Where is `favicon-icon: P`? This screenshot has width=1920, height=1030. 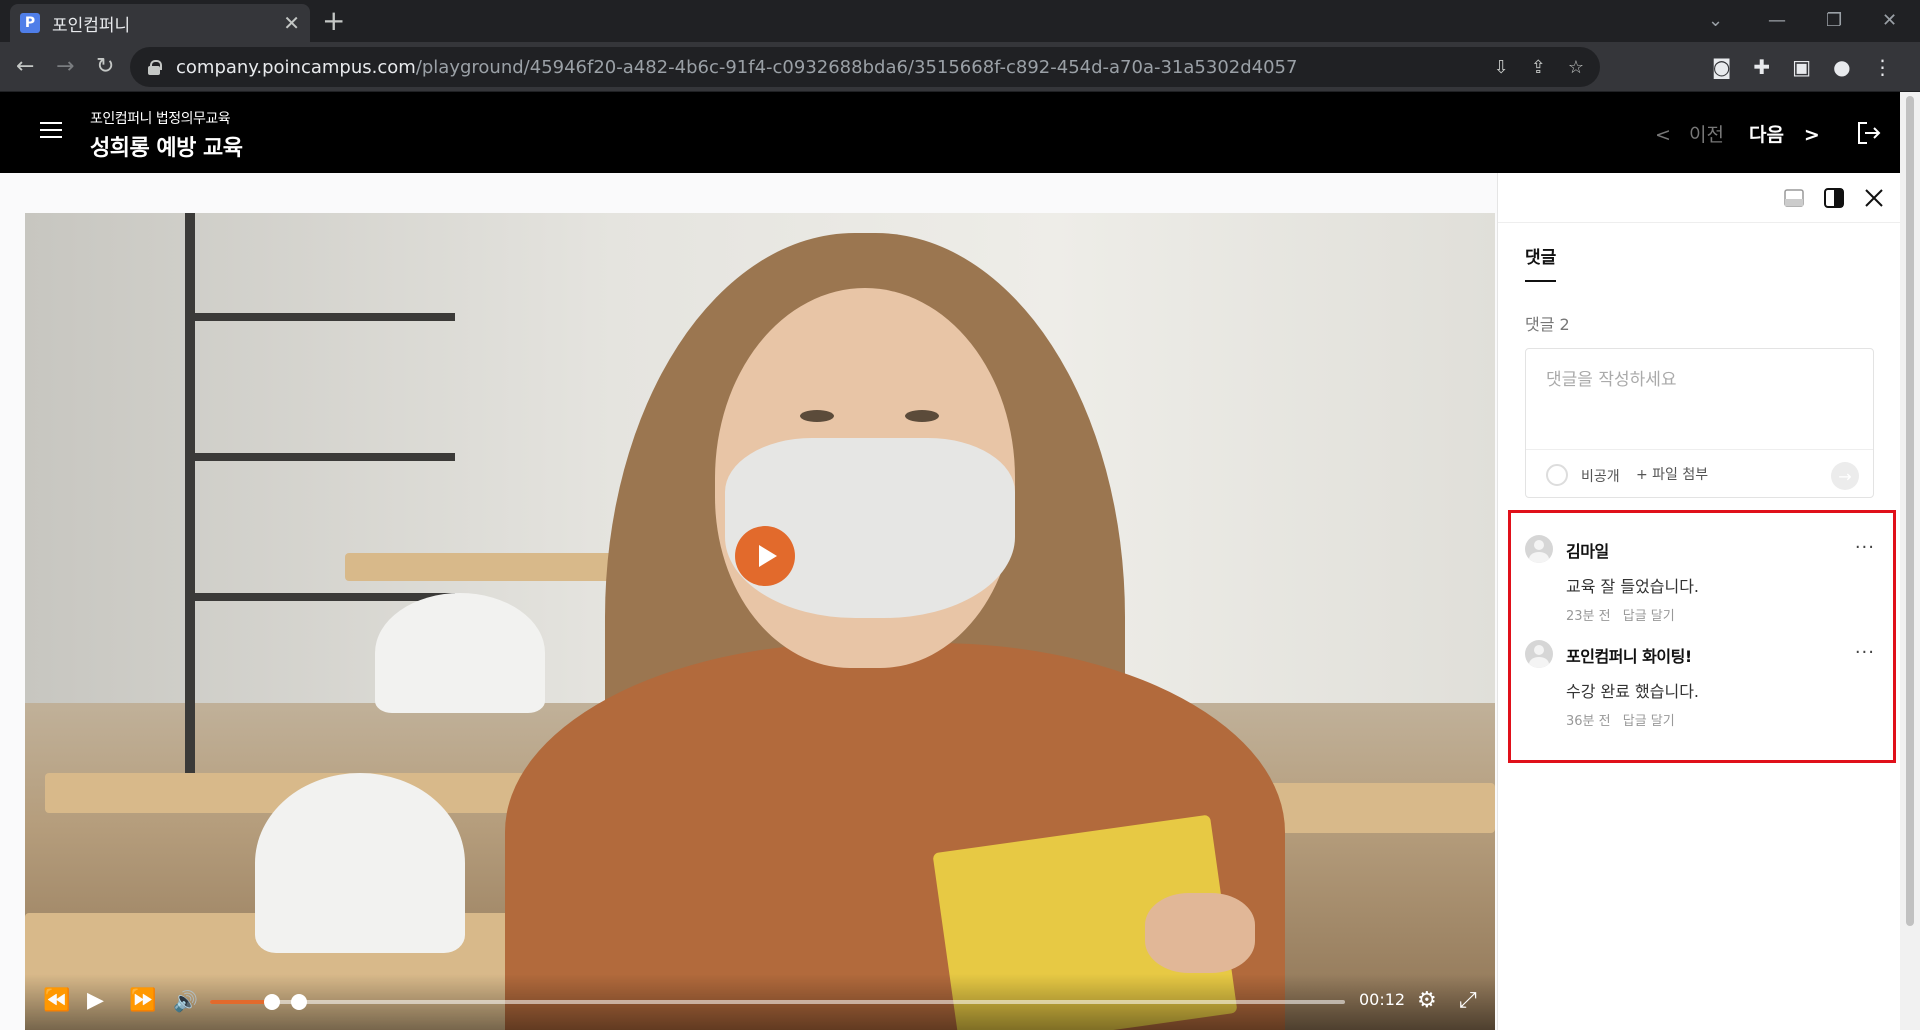 favicon-icon: P is located at coordinates (30, 23).